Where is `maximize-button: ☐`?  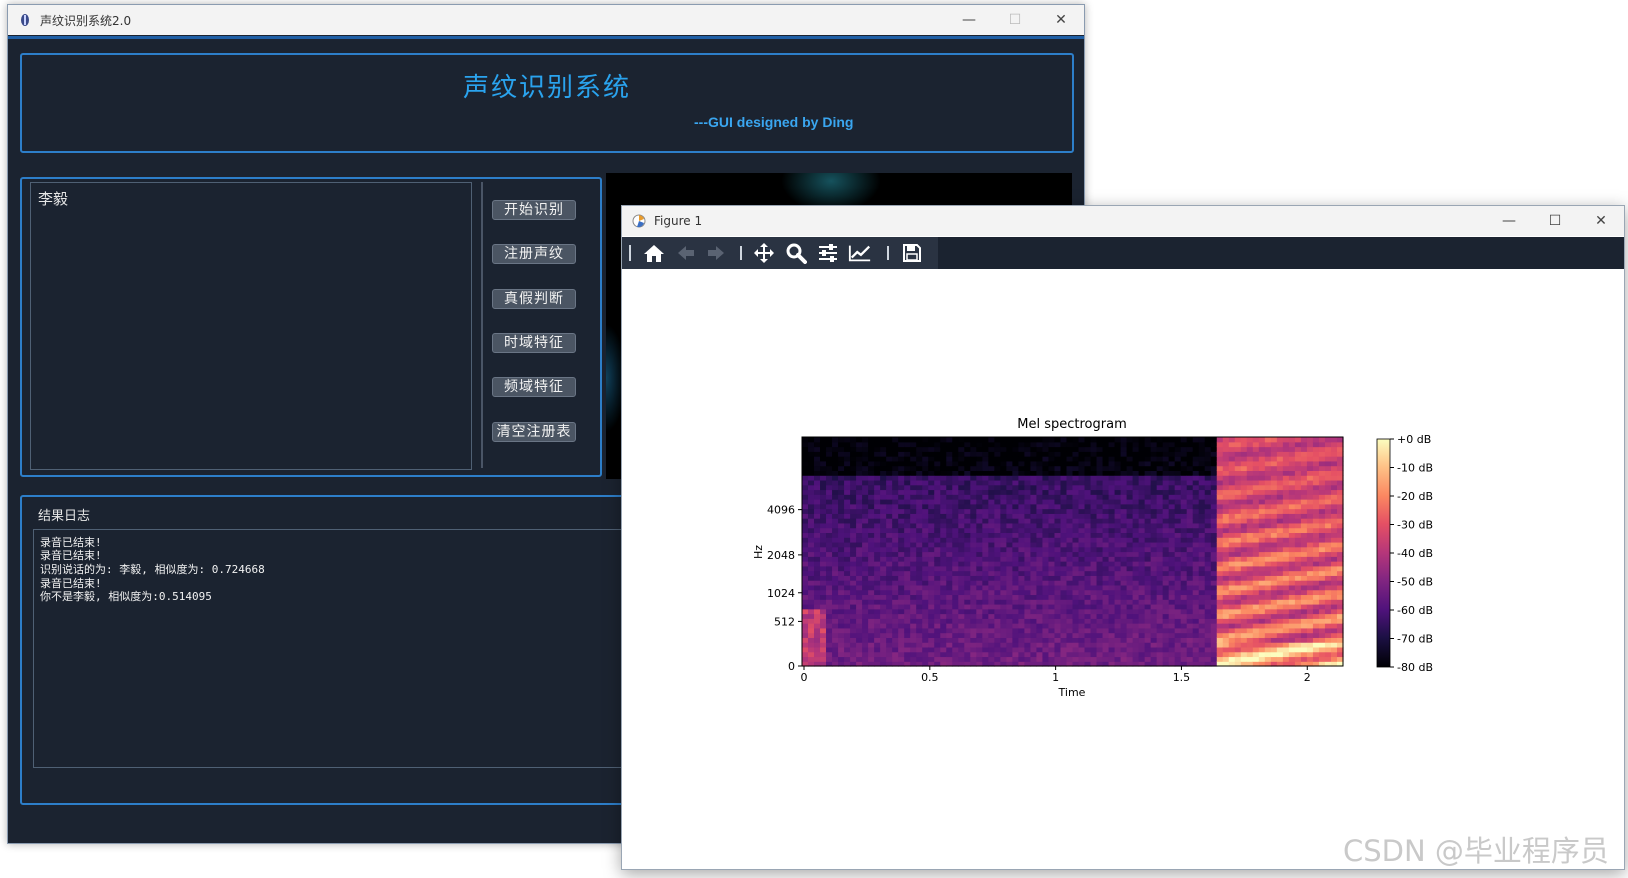 maximize-button: ☐ is located at coordinates (1015, 20).